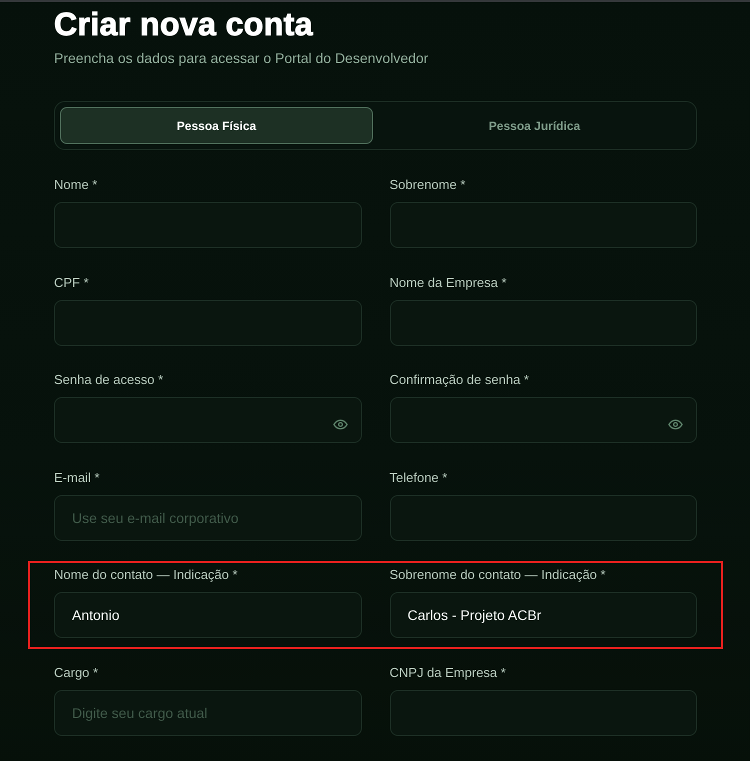 This screenshot has height=761, width=750. I want to click on field-label: Confirmação de senha *, so click(459, 380).